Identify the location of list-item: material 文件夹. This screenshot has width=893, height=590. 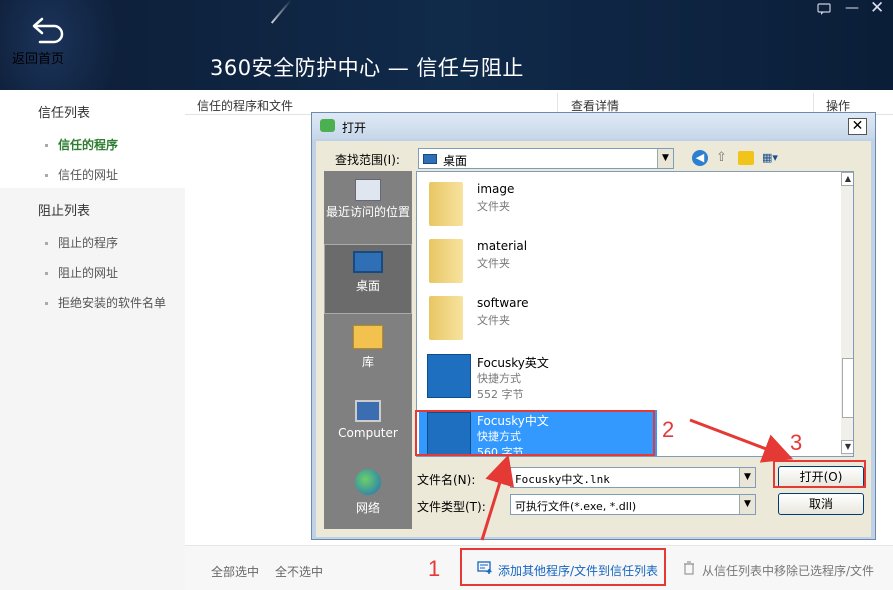
(533, 261).